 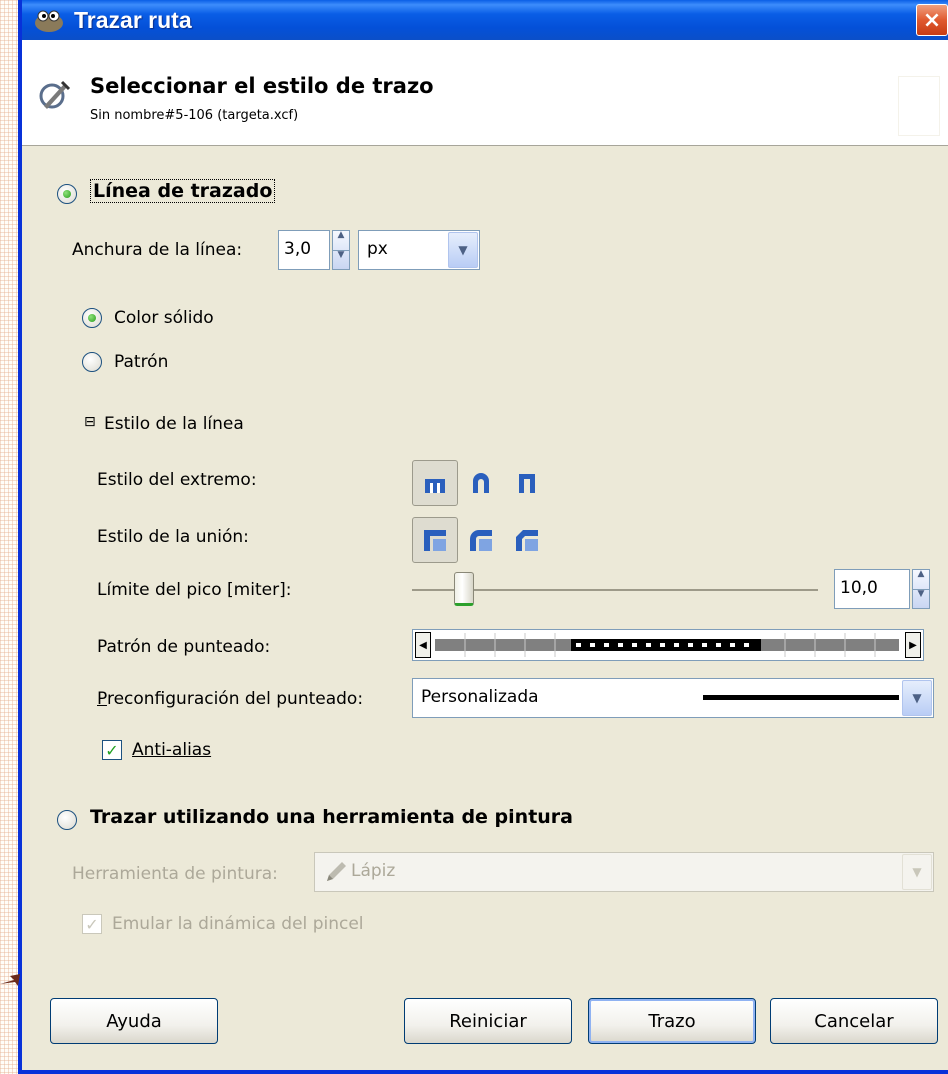 What do you see at coordinates (913, 645) in the screenshot?
I see `dash-right-arrow-icon: ▶` at bounding box center [913, 645].